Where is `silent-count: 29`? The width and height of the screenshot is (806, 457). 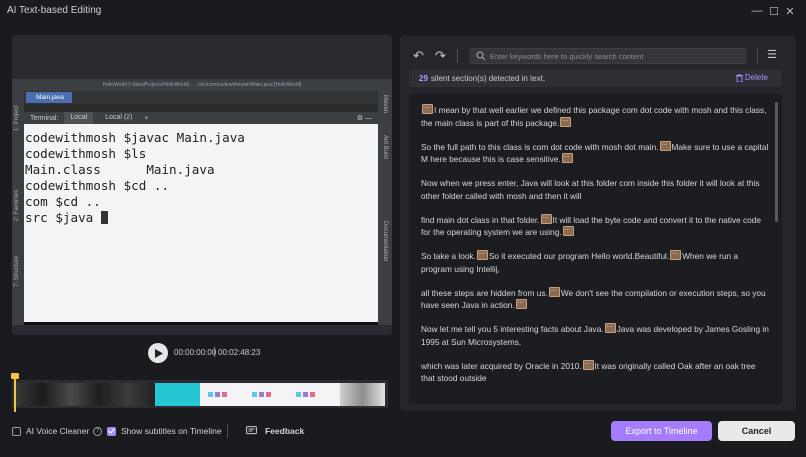
silent-count: 29 is located at coordinates (423, 78).